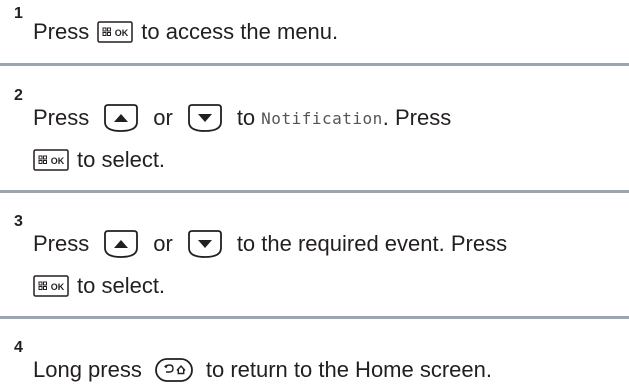 This screenshot has width=629, height=390. I want to click on step-text: Long press, so click(87, 369).